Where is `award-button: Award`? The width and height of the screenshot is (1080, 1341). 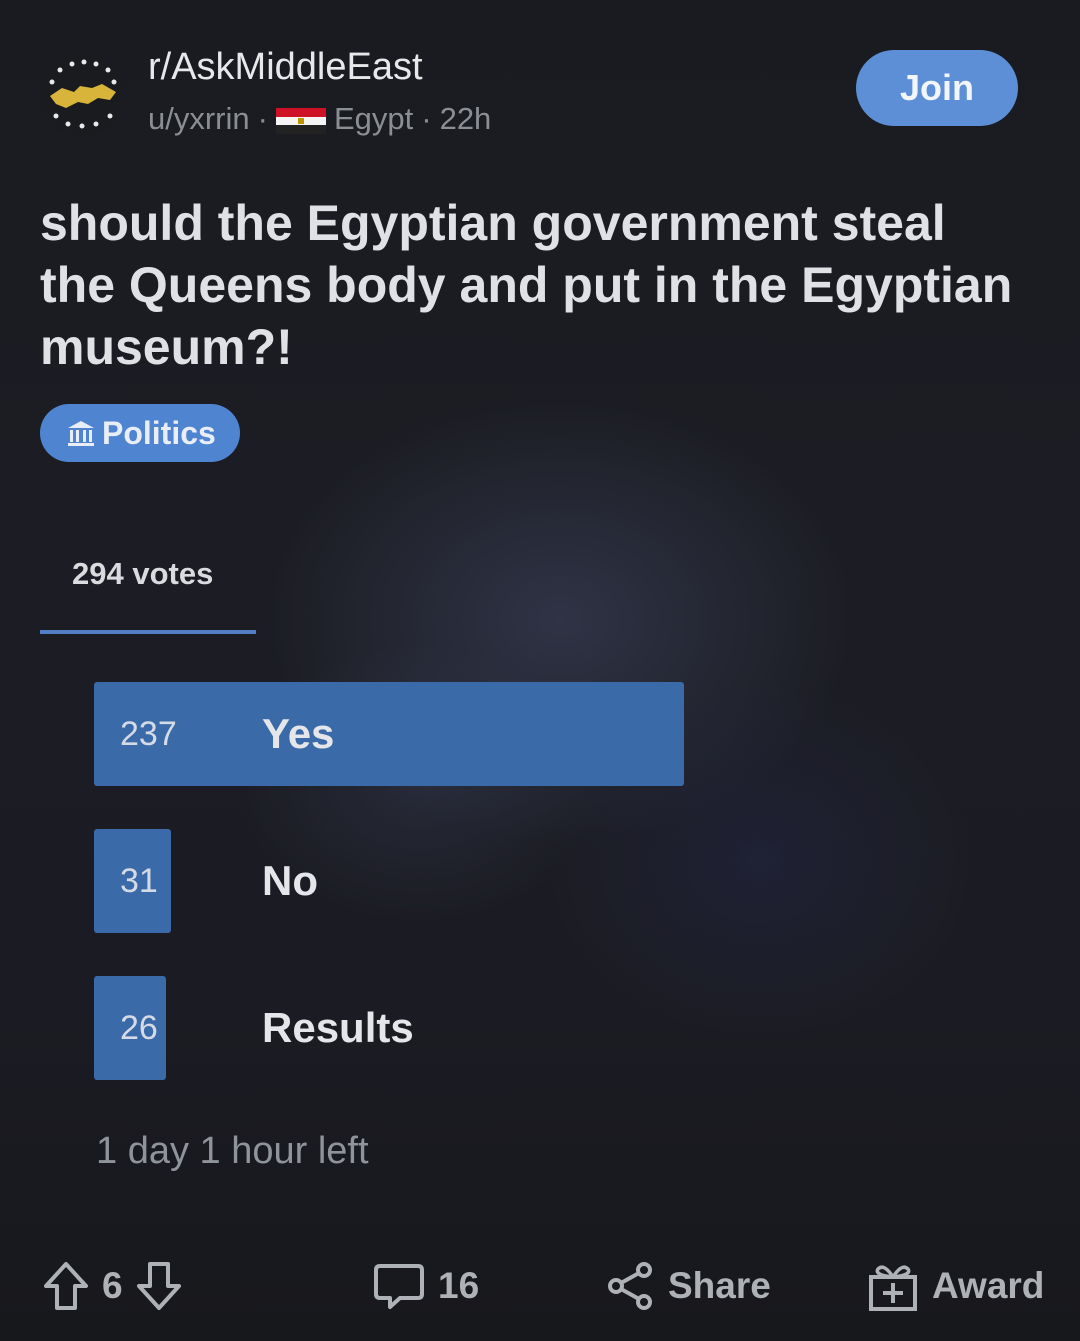
award-button: Award is located at coordinates (955, 1286).